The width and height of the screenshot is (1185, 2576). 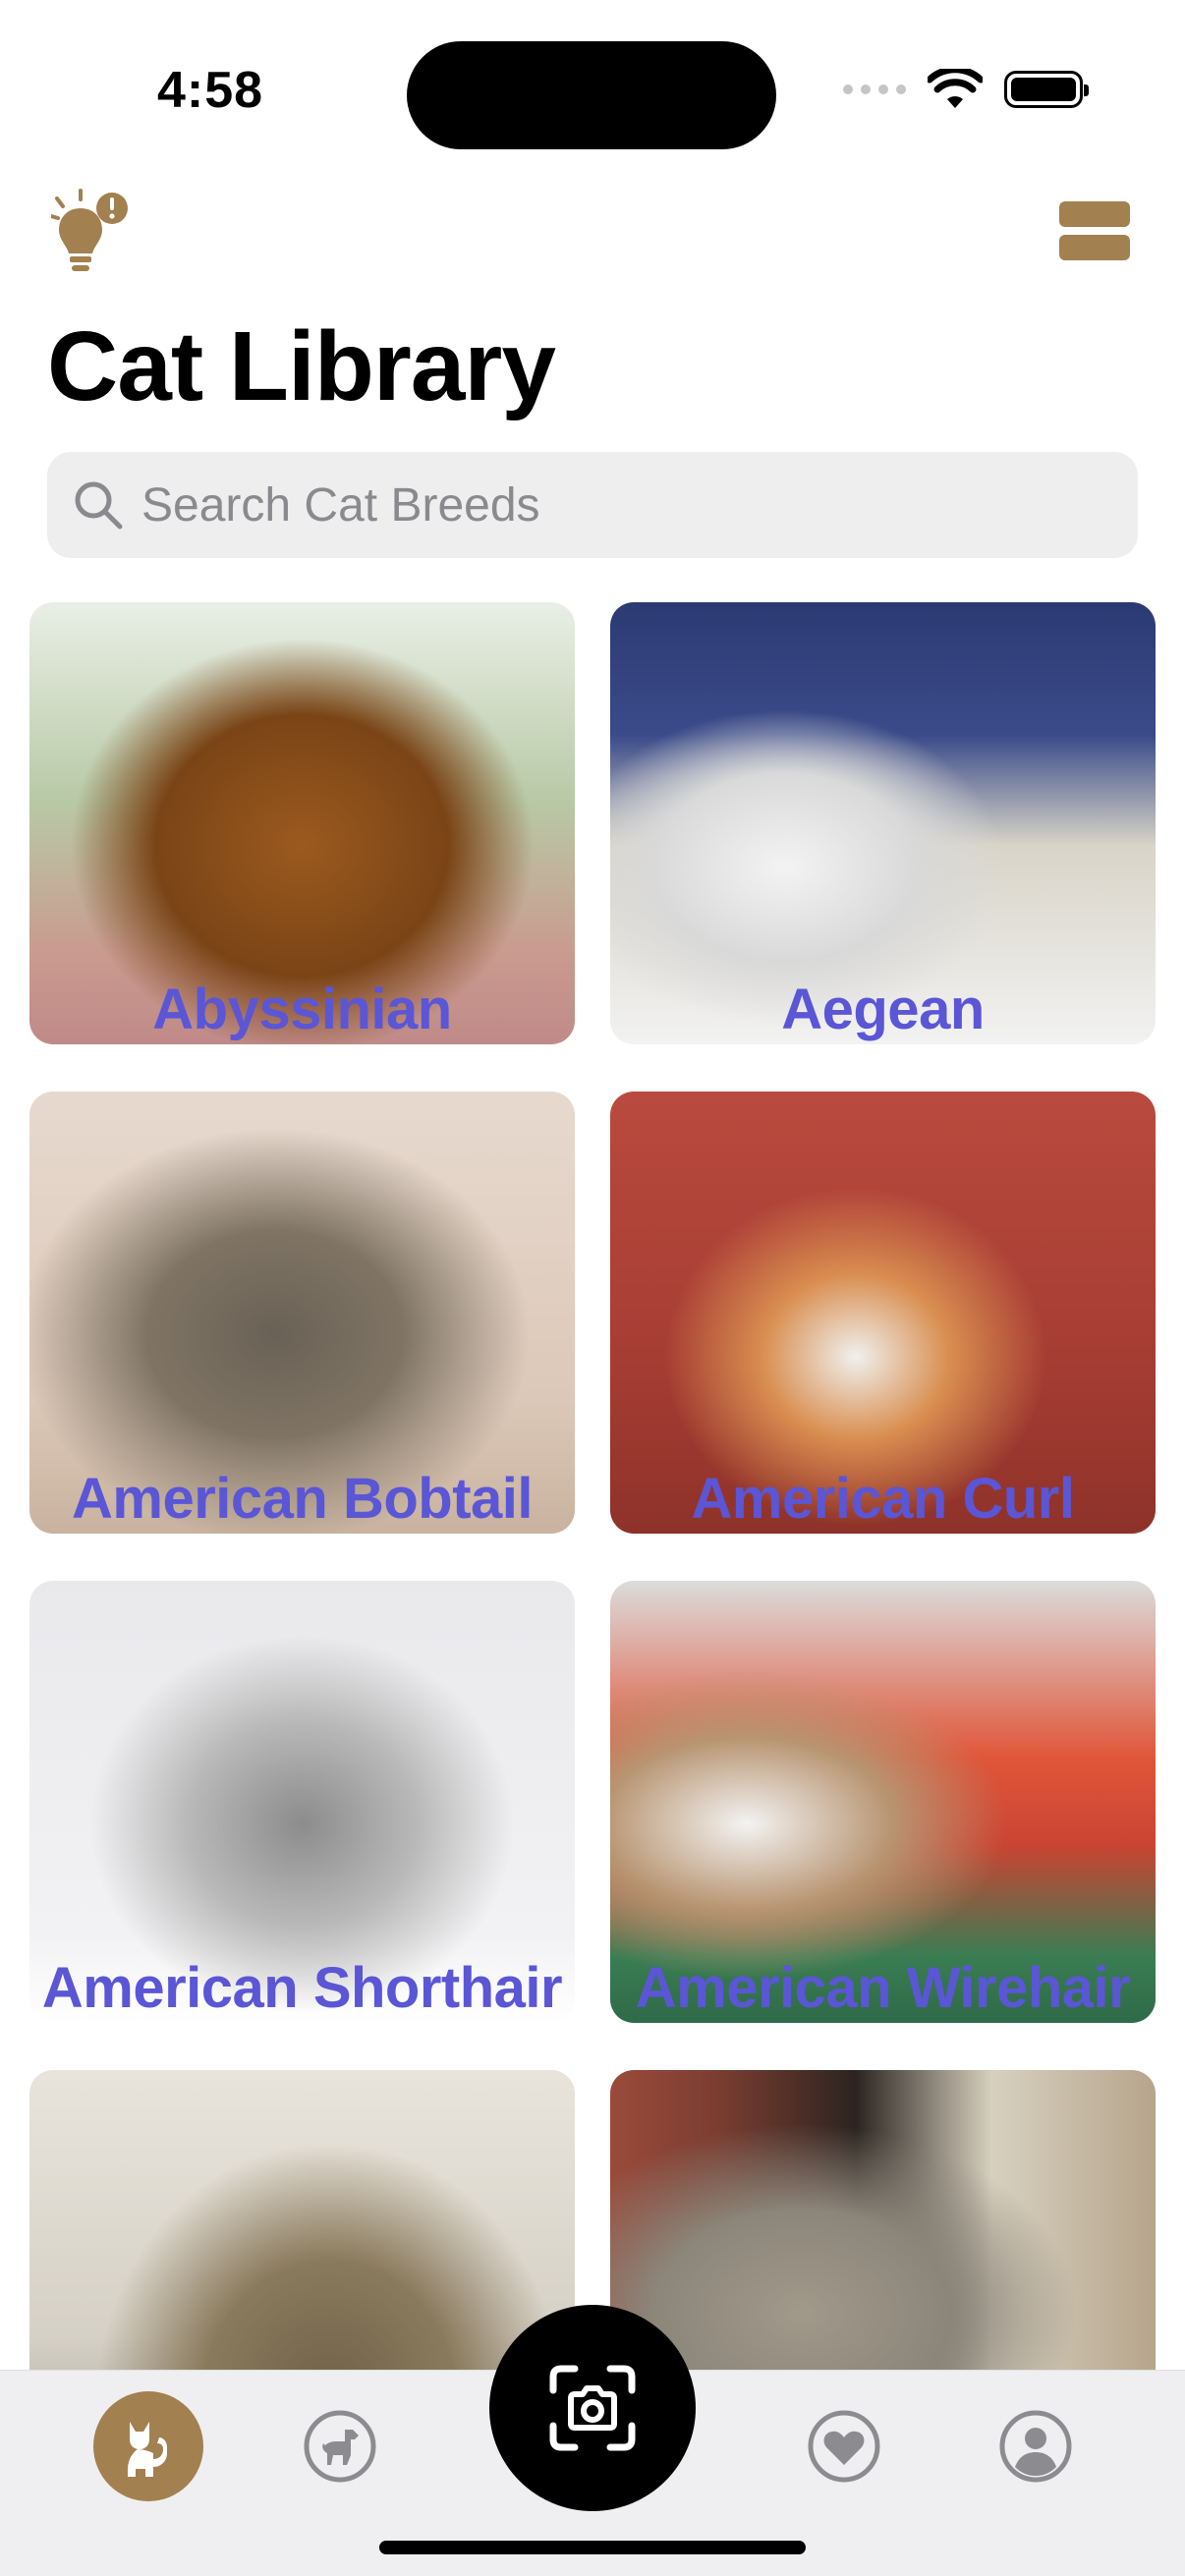 I want to click on dog-icon, so click(x=340, y=2446).